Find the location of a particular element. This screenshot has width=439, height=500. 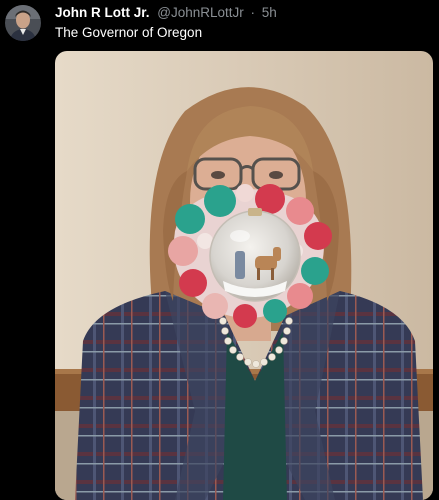

profile-avatar-image is located at coordinates (23, 23).